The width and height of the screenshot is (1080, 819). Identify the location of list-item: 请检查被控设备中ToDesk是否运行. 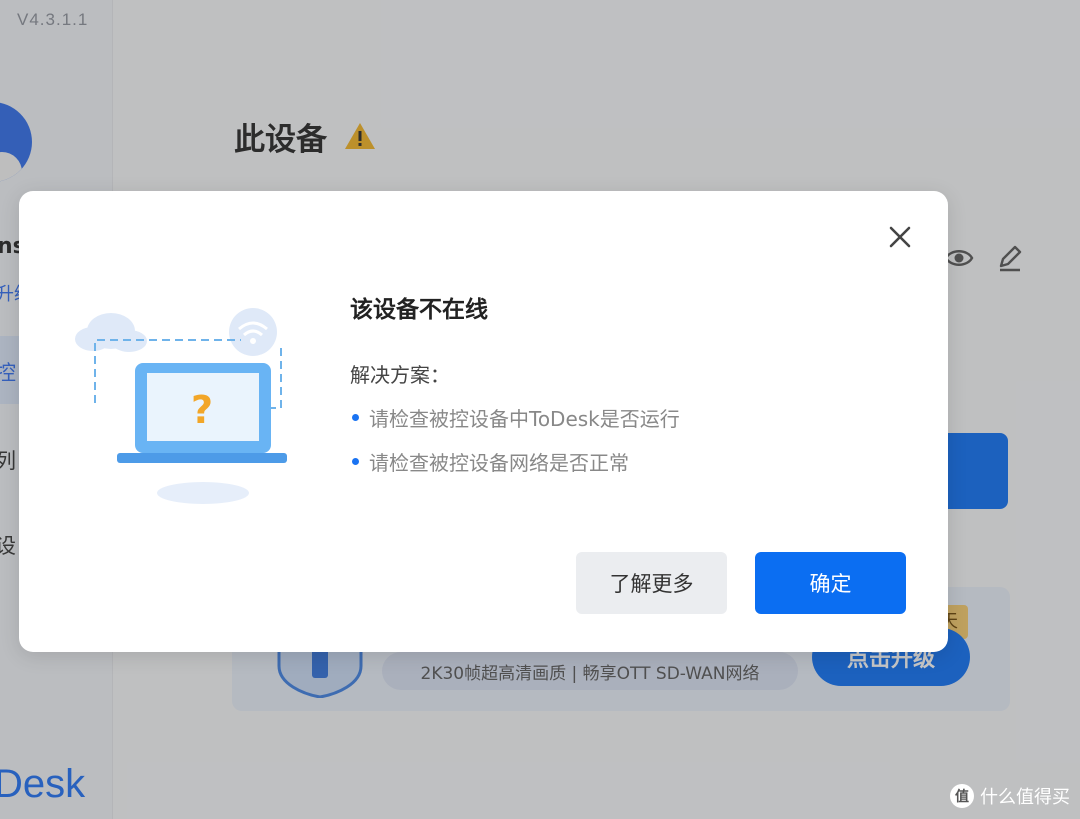
(515, 417).